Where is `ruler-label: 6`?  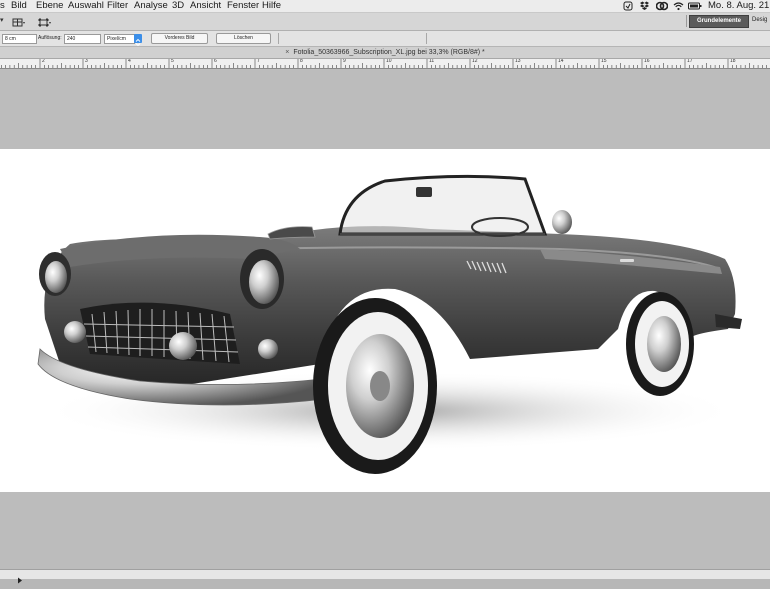 ruler-label: 6 is located at coordinates (215, 61).